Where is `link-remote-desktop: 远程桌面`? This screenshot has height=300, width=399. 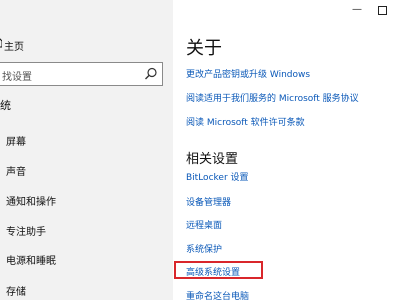
link-remote-desktop: 远程桌面 is located at coordinates (204, 224).